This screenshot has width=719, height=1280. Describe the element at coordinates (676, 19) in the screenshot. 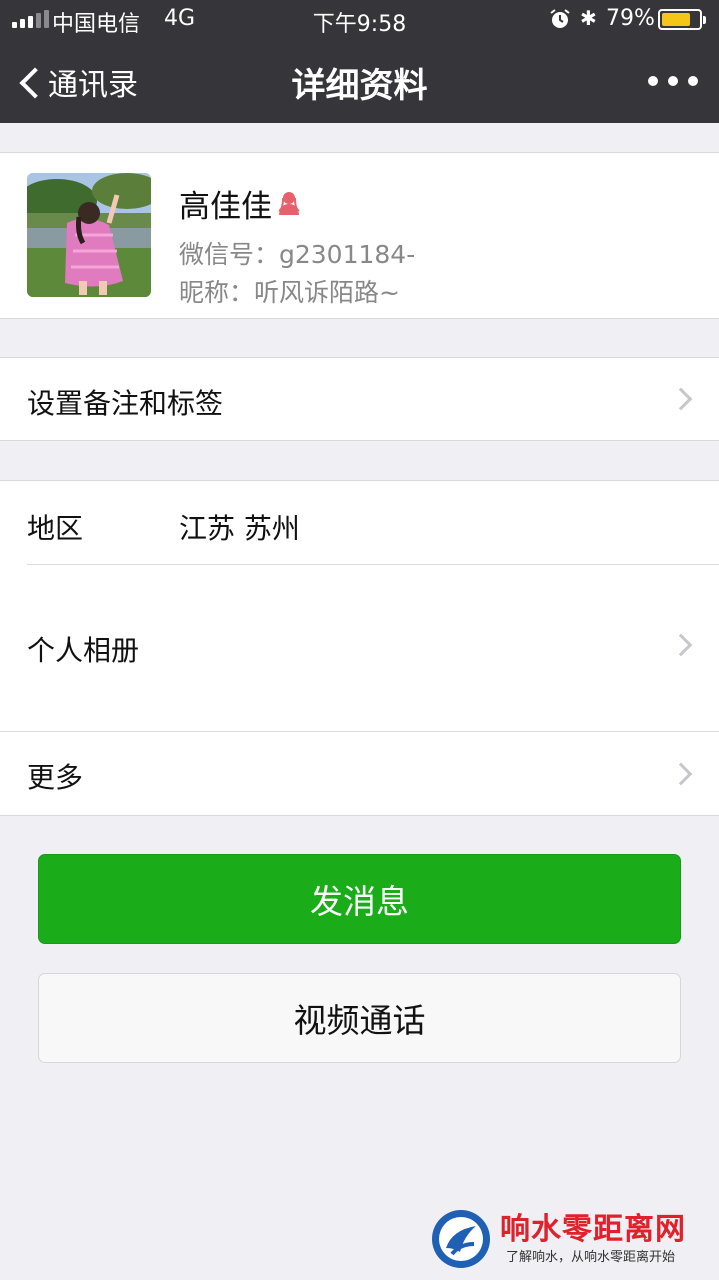

I see `battery-fill` at that location.